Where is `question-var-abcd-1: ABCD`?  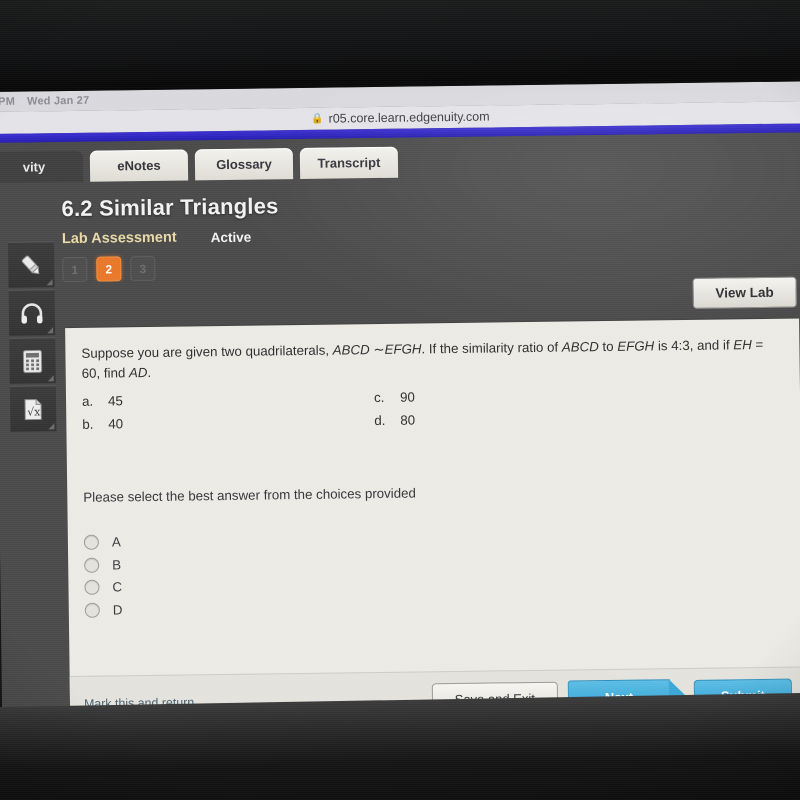
question-var-abcd-1: ABCD is located at coordinates (351, 350).